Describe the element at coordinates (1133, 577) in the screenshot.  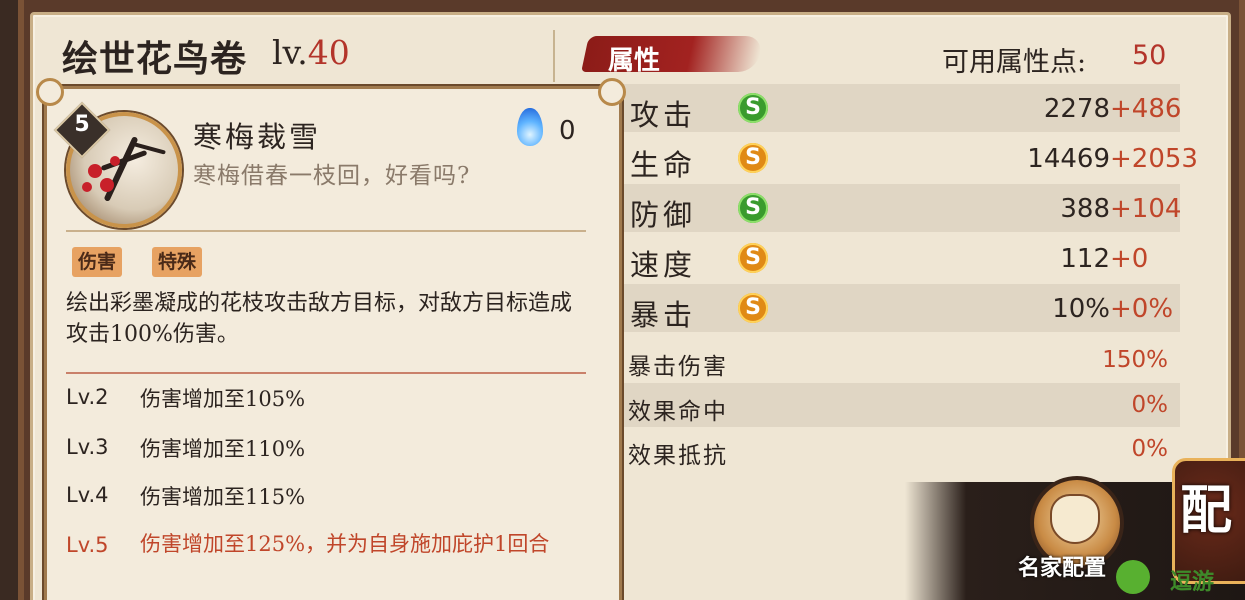
I see `watermark-logo-icon` at that location.